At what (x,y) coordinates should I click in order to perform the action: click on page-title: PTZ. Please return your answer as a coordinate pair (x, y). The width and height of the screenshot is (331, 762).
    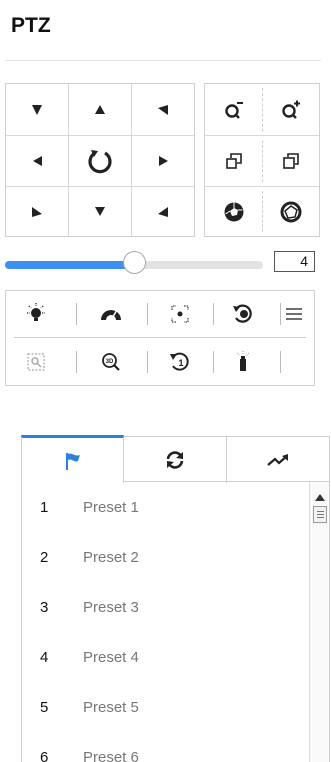
    Looking at the image, I should click on (31, 25).